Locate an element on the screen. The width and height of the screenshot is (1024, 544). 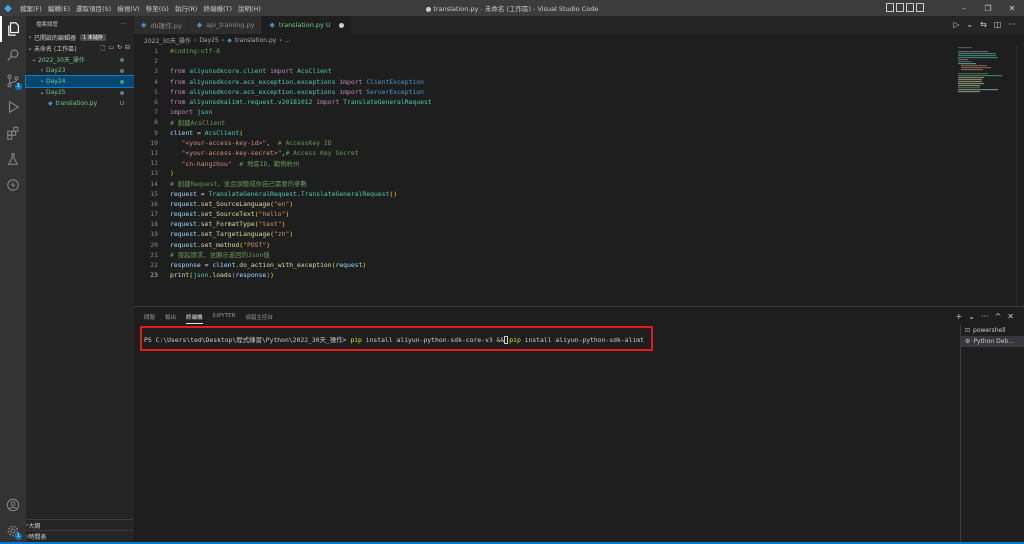
tab-debug-console: 偵錯主控台 is located at coordinates (259, 318).